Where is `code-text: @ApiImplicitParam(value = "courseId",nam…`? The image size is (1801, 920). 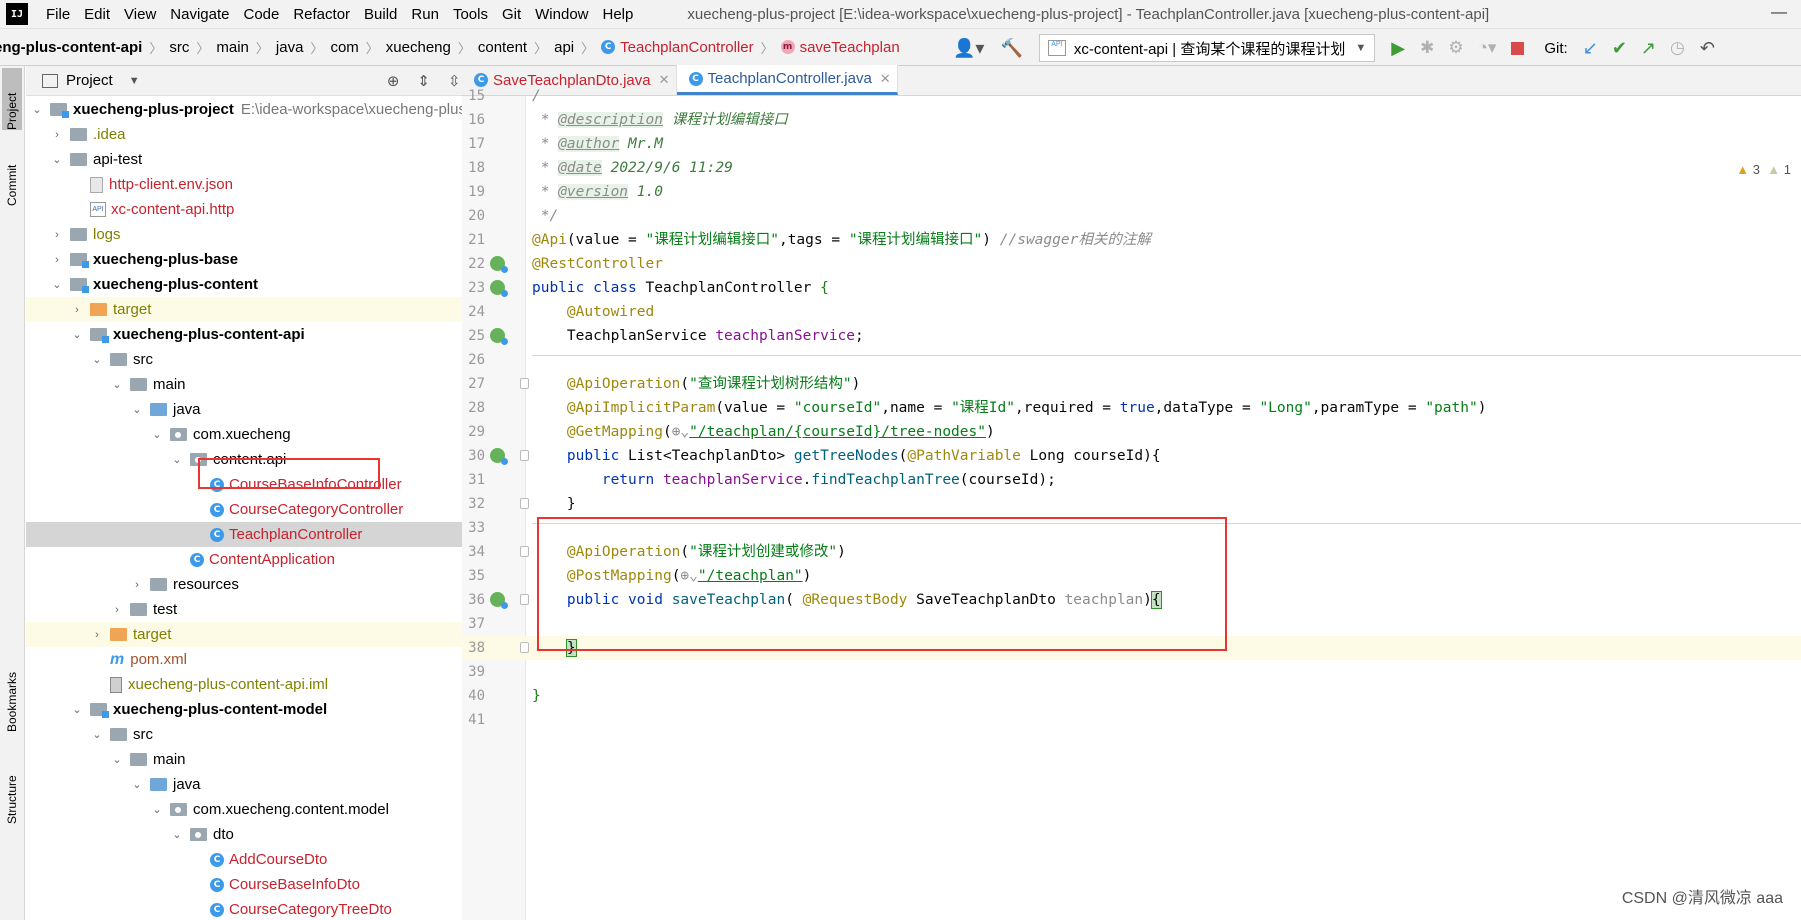 code-text: @ApiImplicitParam(value = "courseId",nam… is located at coordinates (1009, 408).